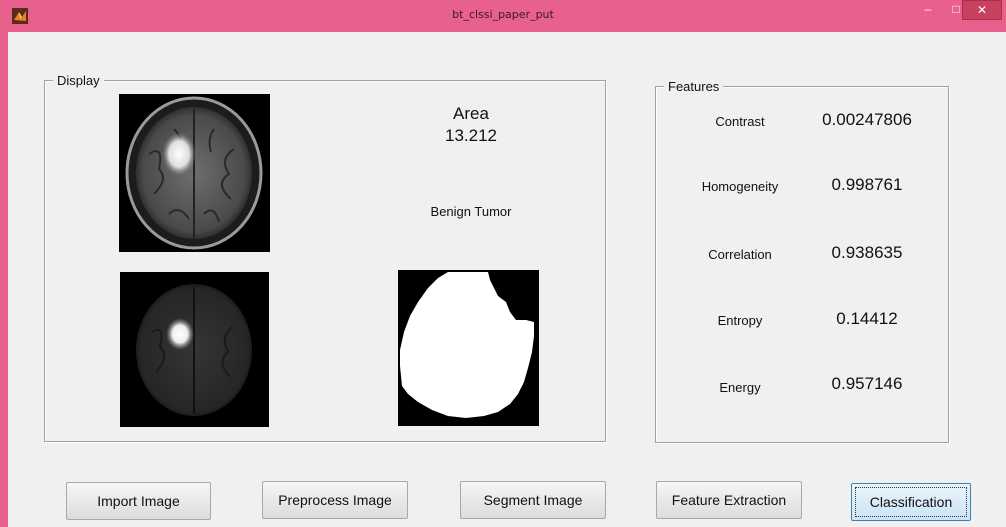 The image size is (1006, 527). Describe the element at coordinates (471, 135) in the screenshot. I see `area-value: 13.212` at that location.